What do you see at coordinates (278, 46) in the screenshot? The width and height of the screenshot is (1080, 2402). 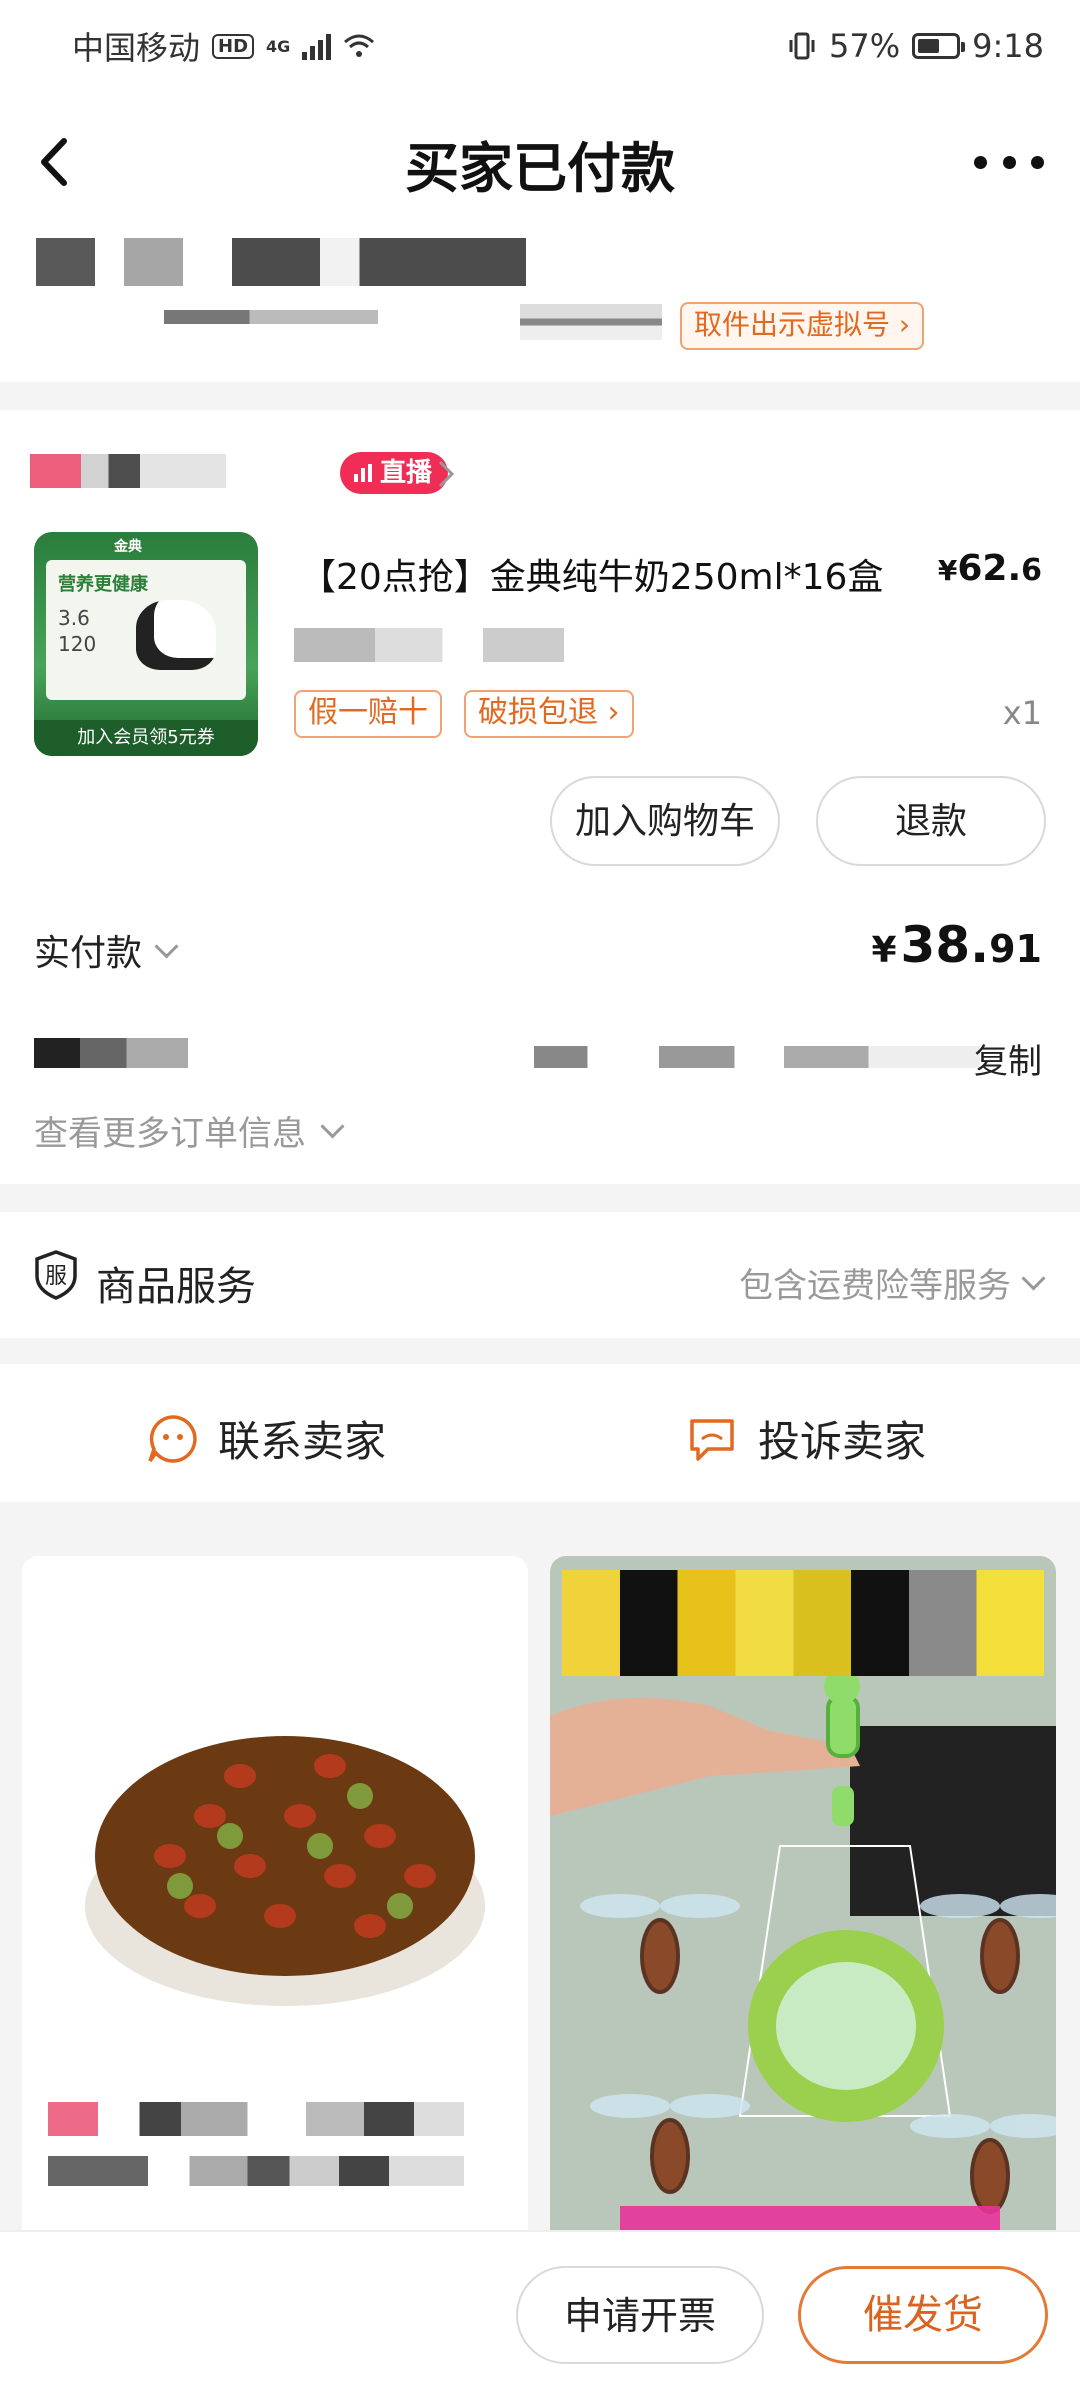 I see `network-type: 4G` at bounding box center [278, 46].